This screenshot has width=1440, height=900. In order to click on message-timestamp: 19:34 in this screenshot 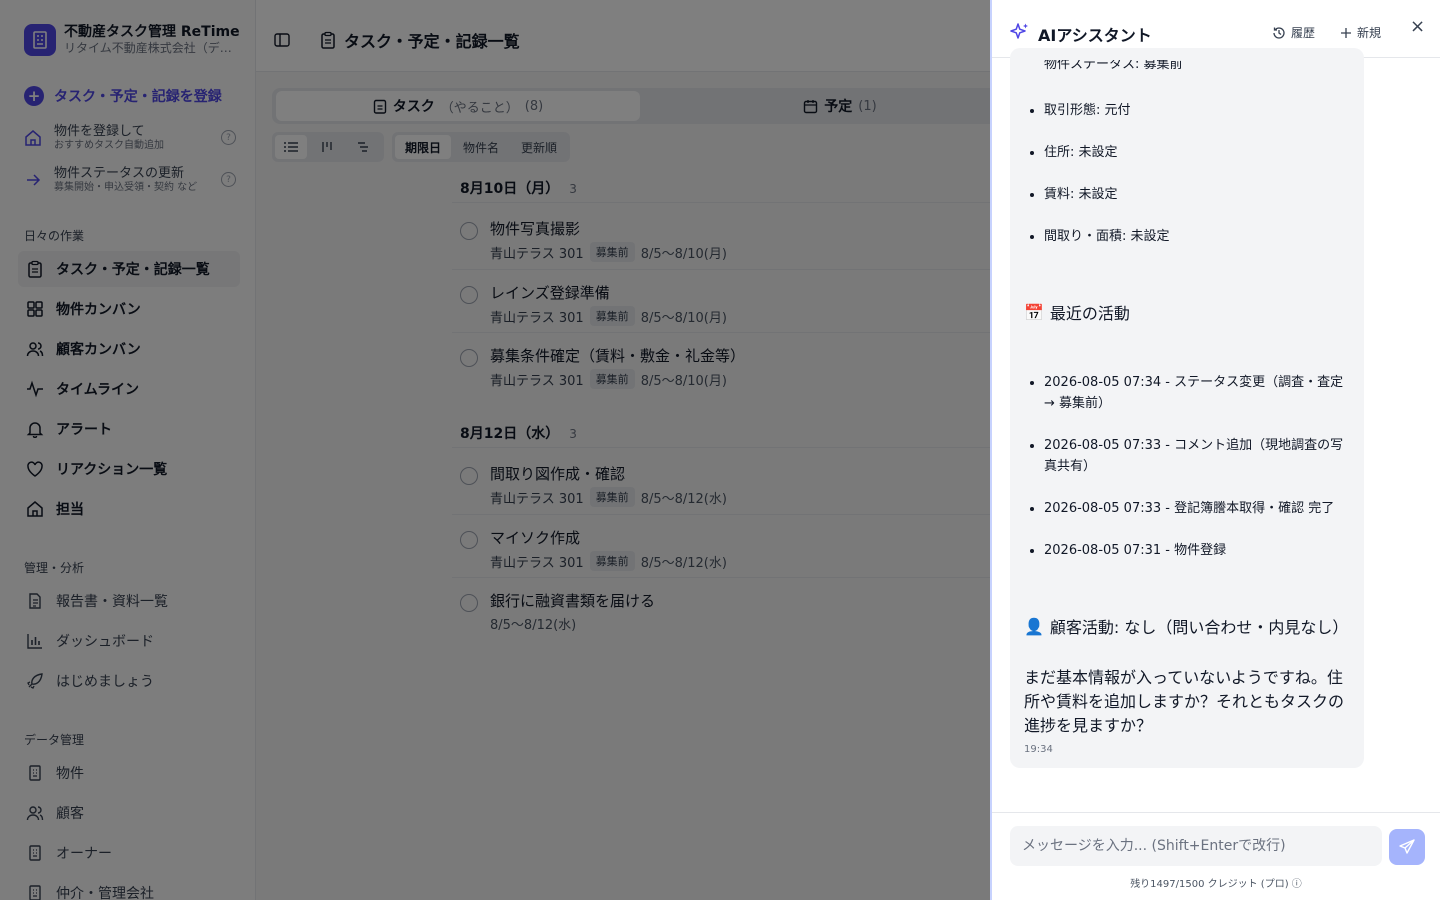, I will do `click(1038, 749)`.